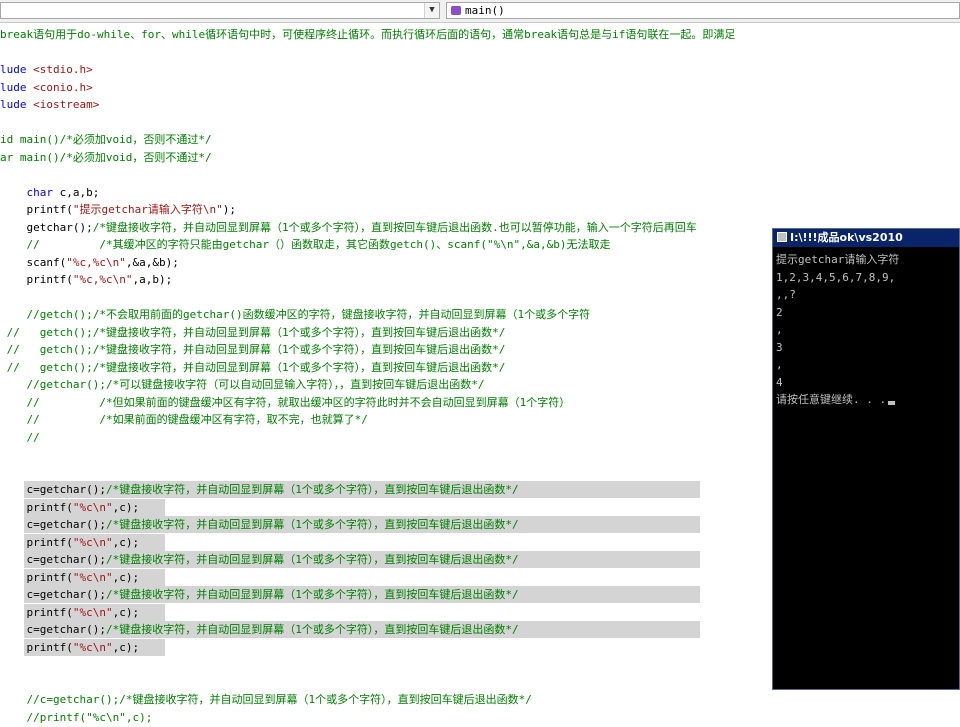 The image size is (960, 727). Describe the element at coordinates (118, 210) in the screenshot. I see `code-line: printf("提示getchar请输入字符\n");` at that location.